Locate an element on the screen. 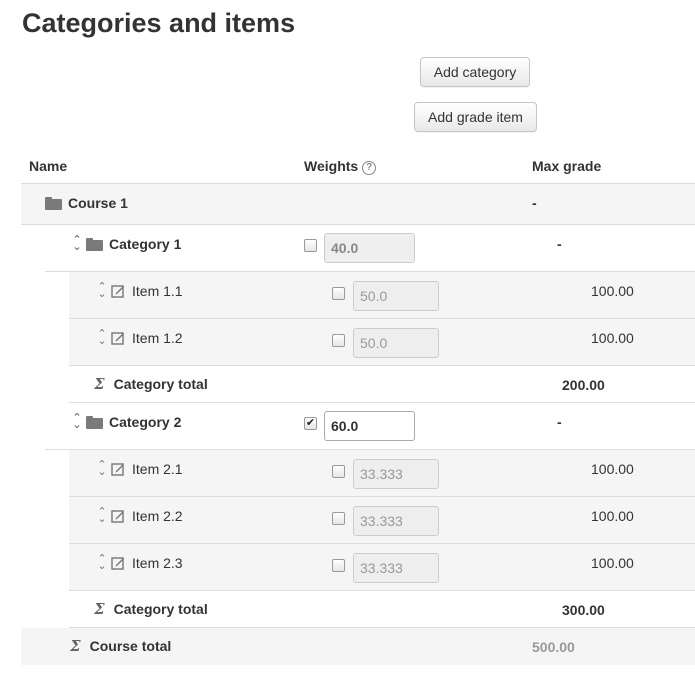 This screenshot has height=682, width=695. weight-input: 40.0 is located at coordinates (369, 248).